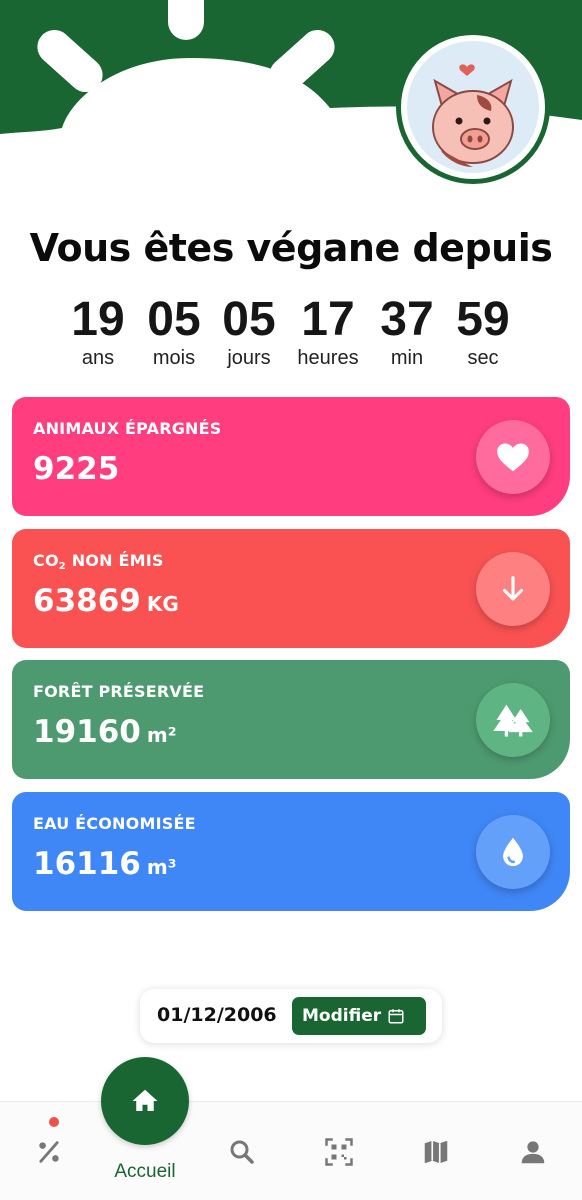 Image resolution: width=582 pixels, height=1200 pixels. I want to click on map-icon, so click(436, 1152).